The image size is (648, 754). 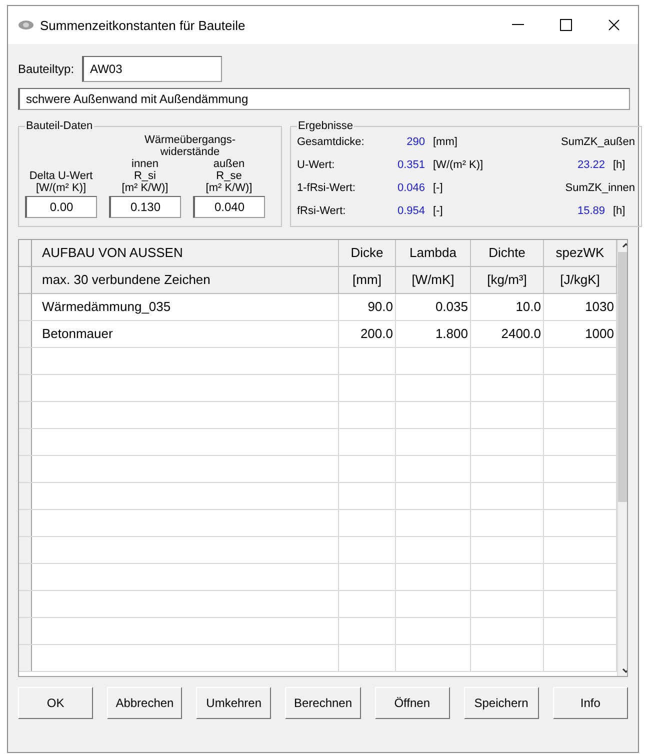 What do you see at coordinates (326, 188) in the screenshot?
I see `result-label: 1-fRsi-Wert:` at bounding box center [326, 188].